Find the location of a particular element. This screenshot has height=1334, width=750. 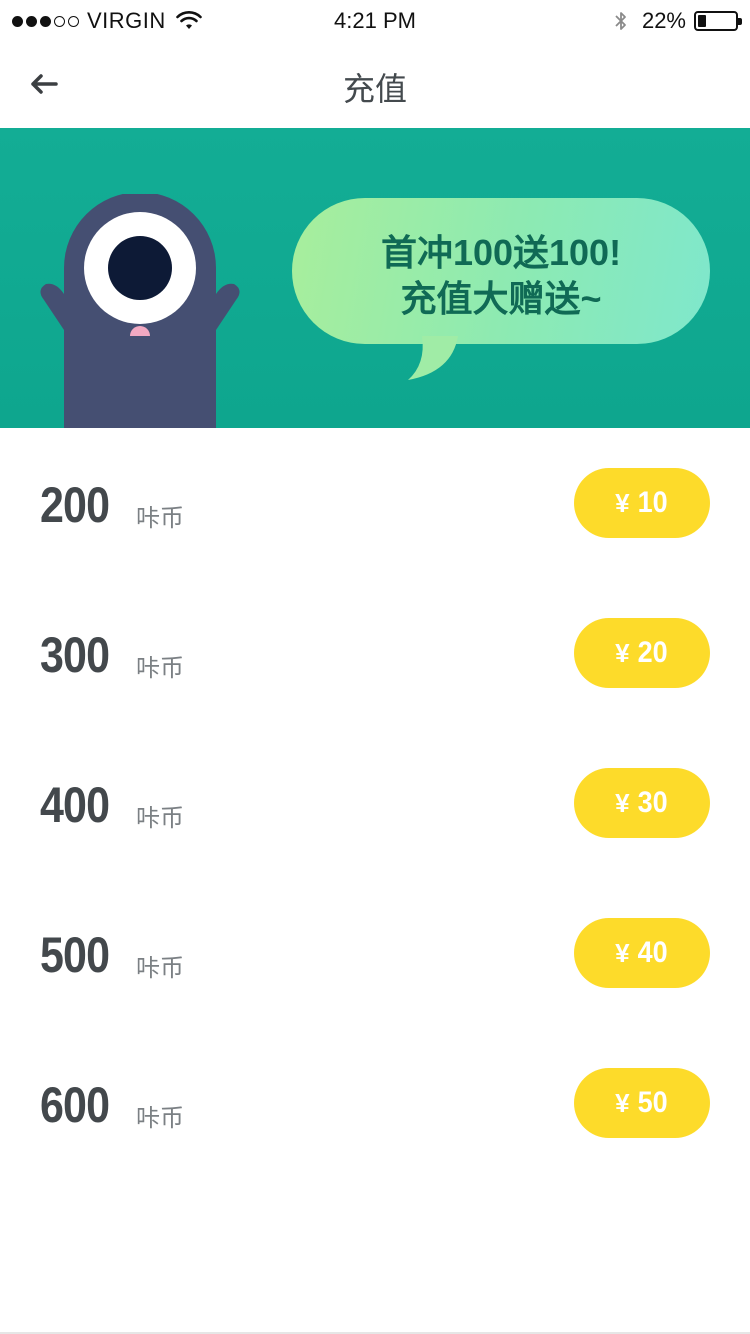

speech-bubble-tail is located at coordinates (433, 358).